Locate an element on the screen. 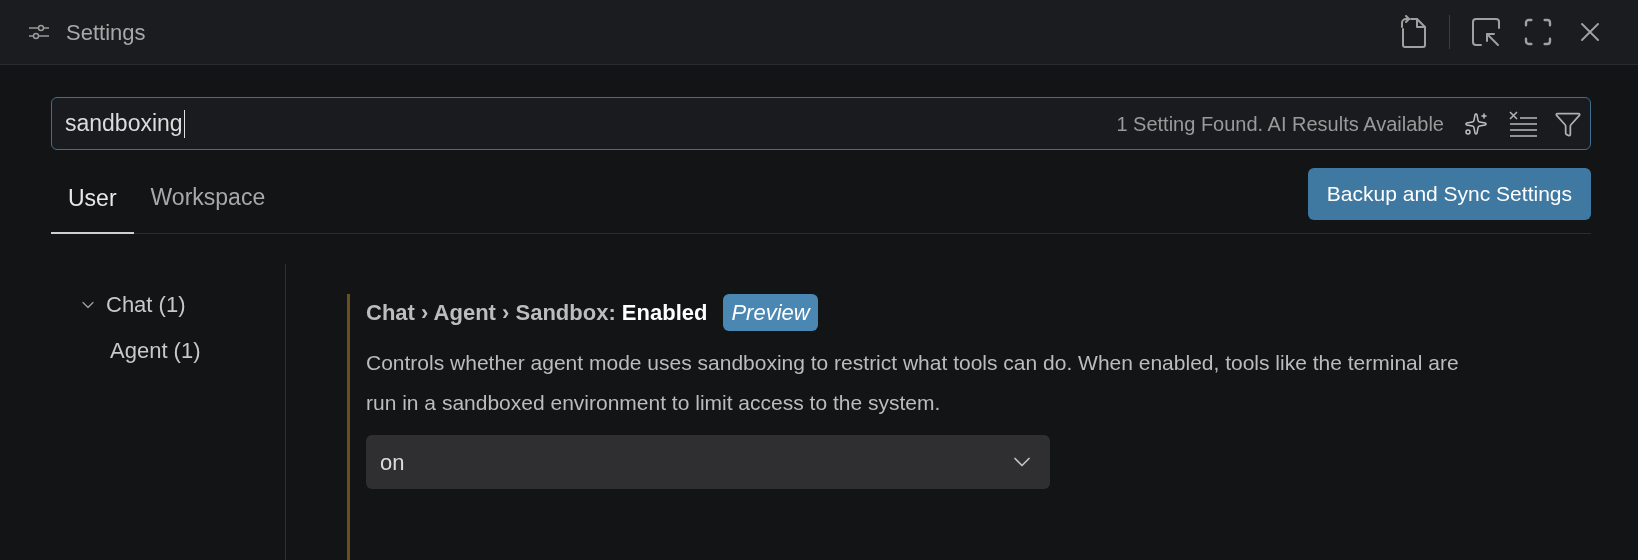 This screenshot has height=560, width=1638. value-dropdown: on is located at coordinates (708, 462).